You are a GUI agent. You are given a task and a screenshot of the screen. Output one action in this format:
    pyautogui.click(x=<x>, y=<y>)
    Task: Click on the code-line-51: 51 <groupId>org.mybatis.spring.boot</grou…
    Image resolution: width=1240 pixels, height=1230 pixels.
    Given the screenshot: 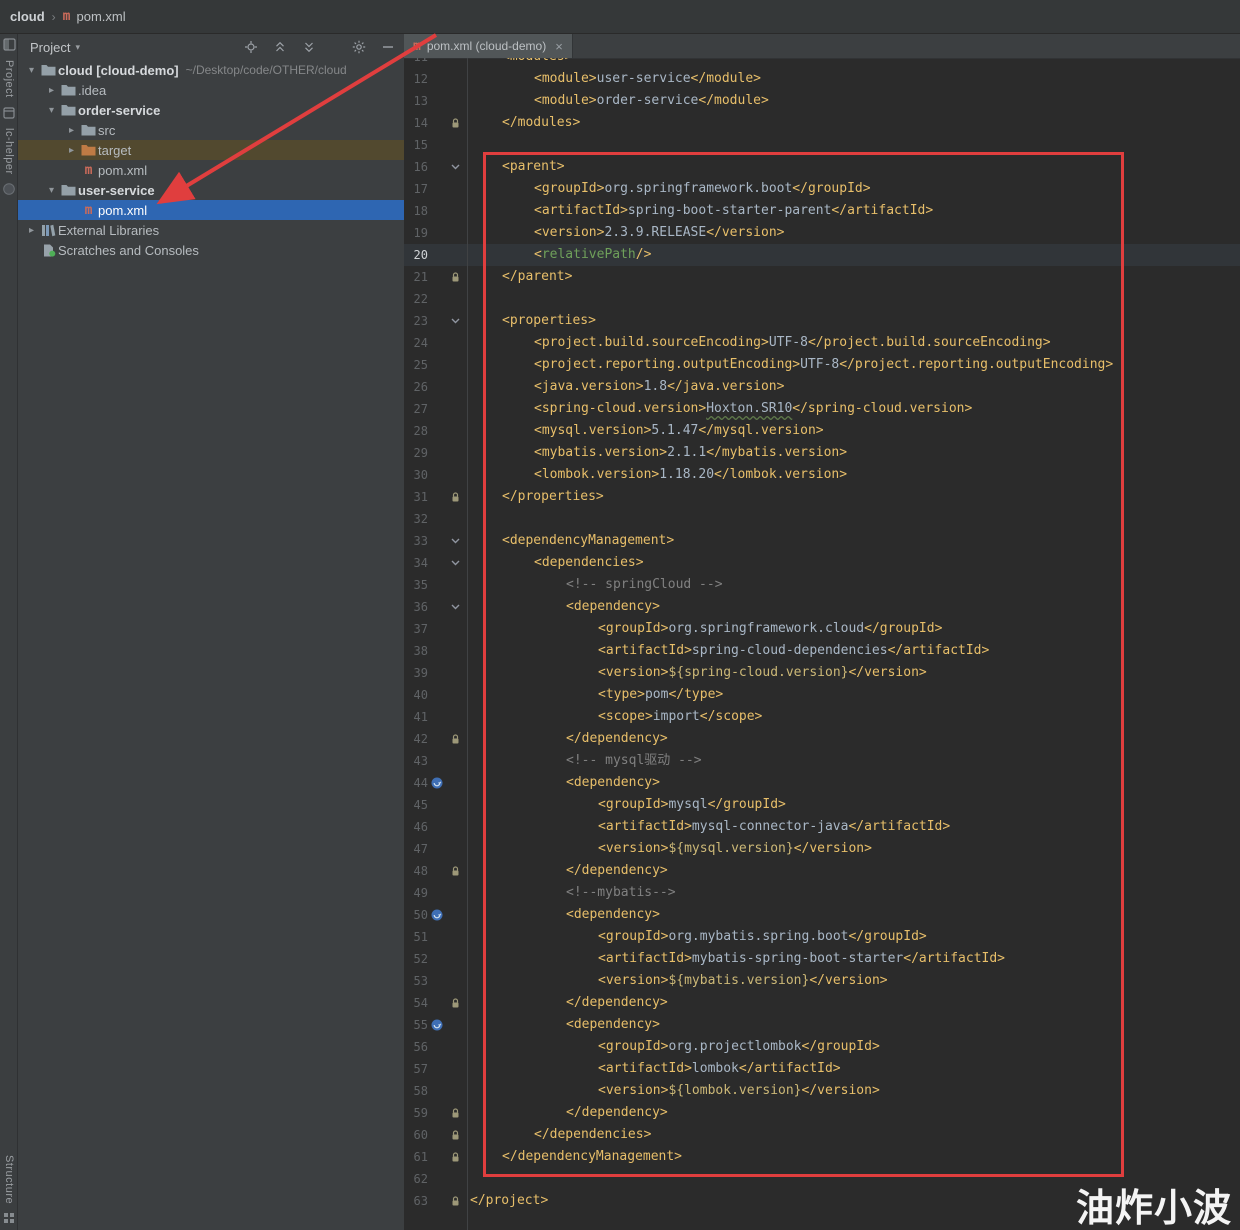 What is the action you would take?
    pyautogui.click(x=822, y=937)
    